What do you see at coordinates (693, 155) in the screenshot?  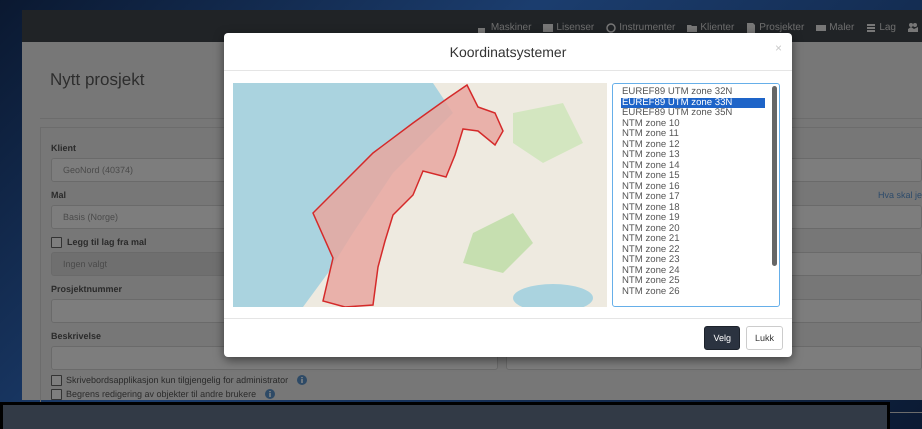 I see `list-option: NTM zone 13` at bounding box center [693, 155].